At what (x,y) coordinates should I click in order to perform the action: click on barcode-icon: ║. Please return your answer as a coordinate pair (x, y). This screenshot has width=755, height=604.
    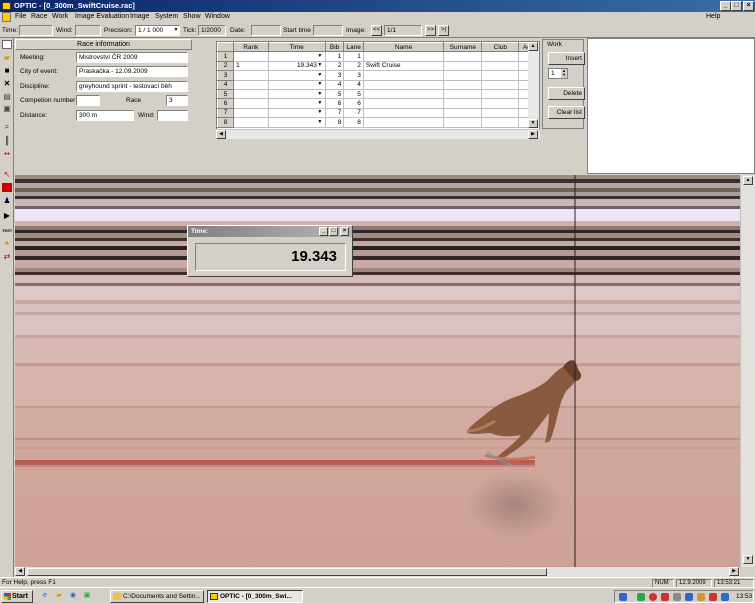
    Looking at the image, I should click on (7, 140).